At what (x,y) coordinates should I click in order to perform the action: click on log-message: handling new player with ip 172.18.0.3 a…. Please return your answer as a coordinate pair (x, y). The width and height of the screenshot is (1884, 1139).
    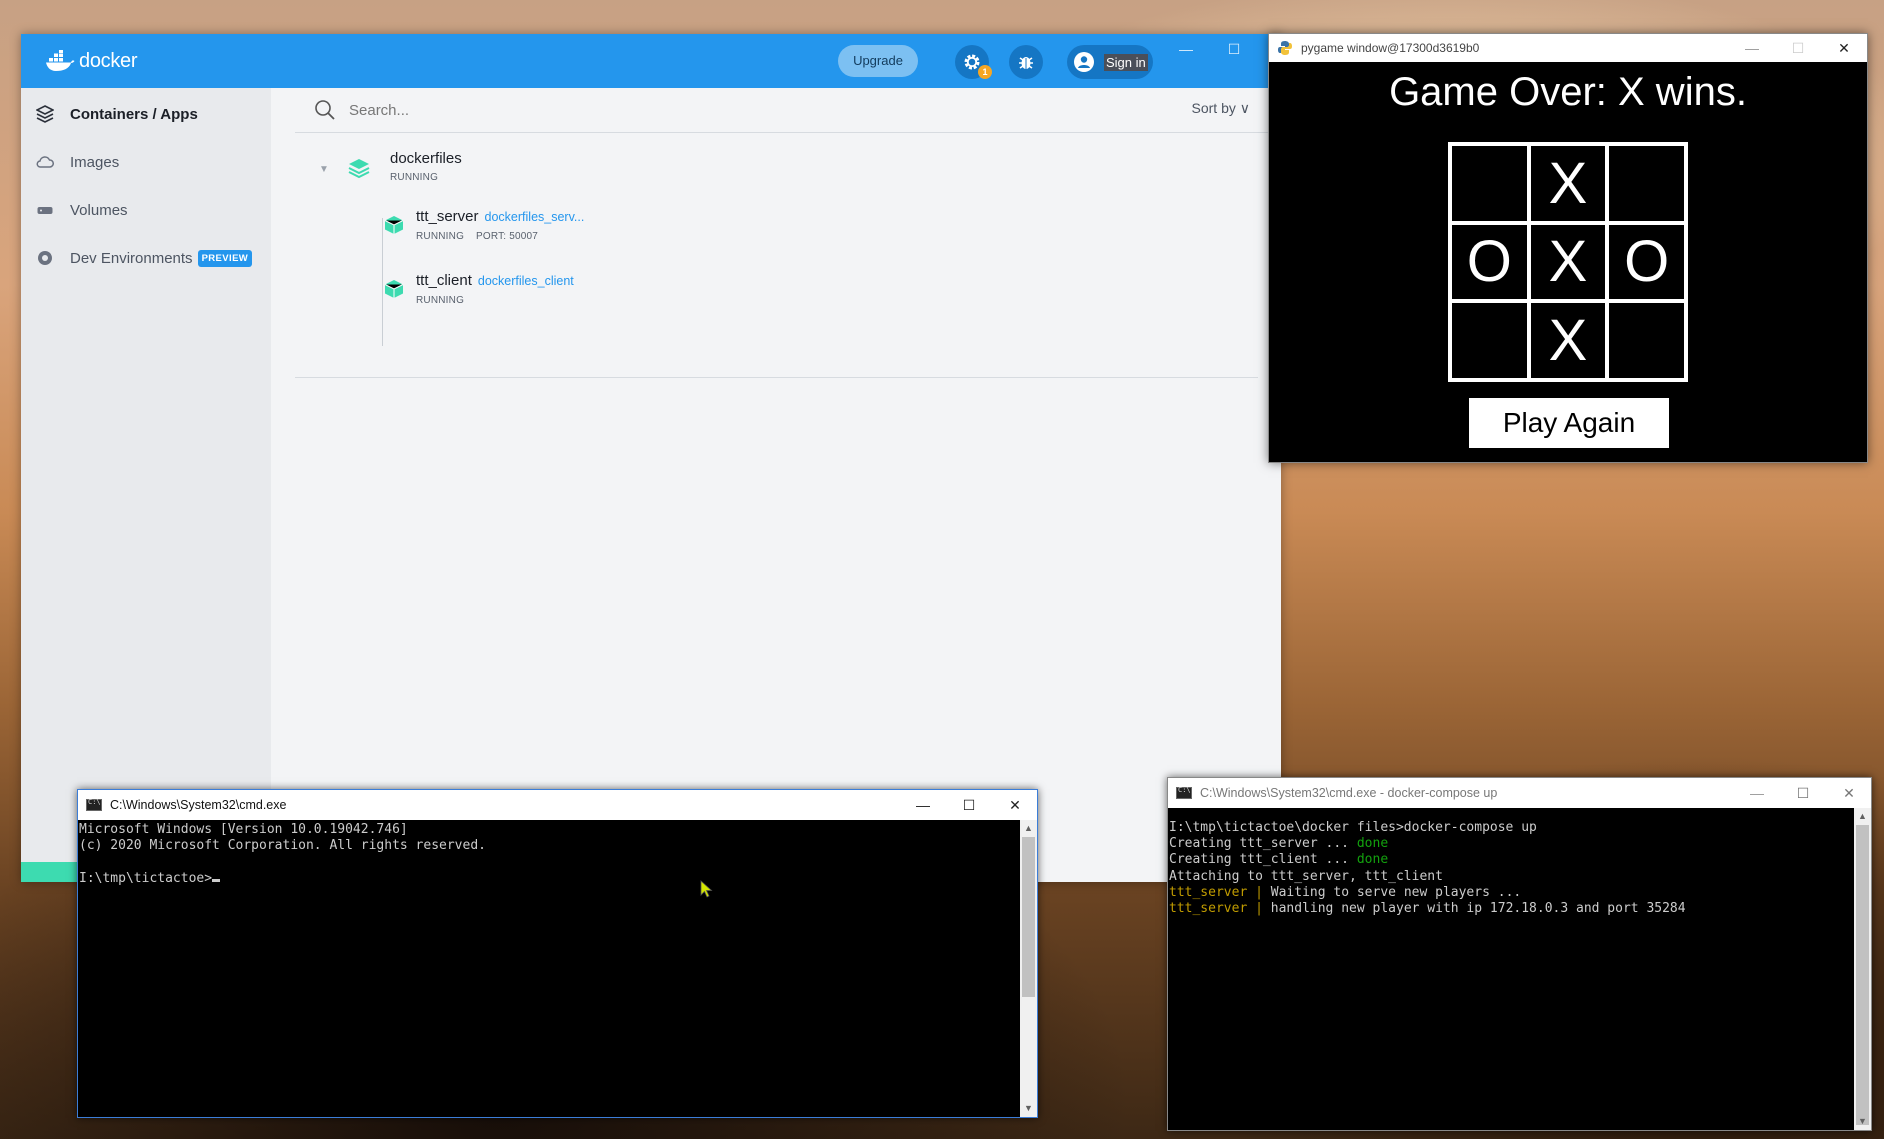
    Looking at the image, I should click on (1478, 909).